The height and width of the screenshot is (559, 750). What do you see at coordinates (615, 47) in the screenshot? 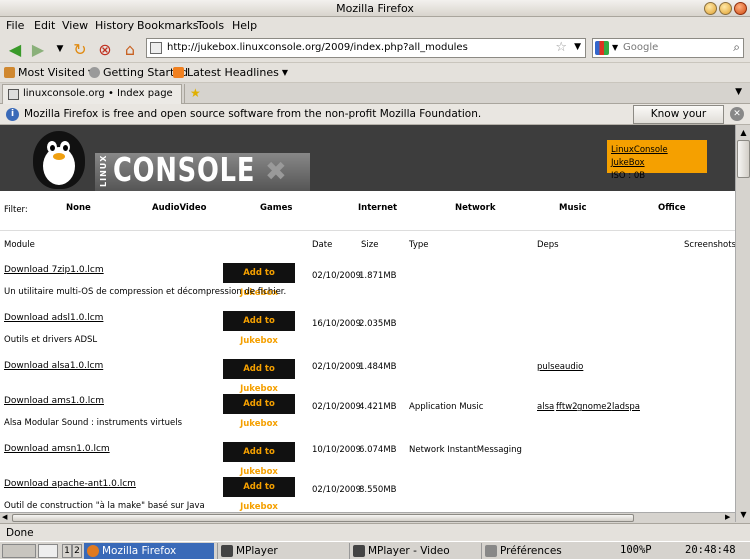
I see `engine-dropdown-icon: ▼` at bounding box center [615, 47].